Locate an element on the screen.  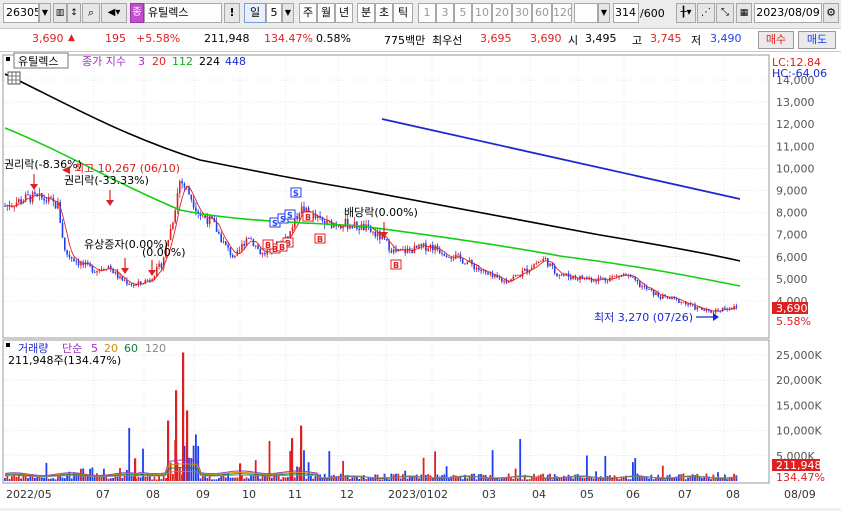
minute-30-button: 30 is located at coordinates (522, 13).